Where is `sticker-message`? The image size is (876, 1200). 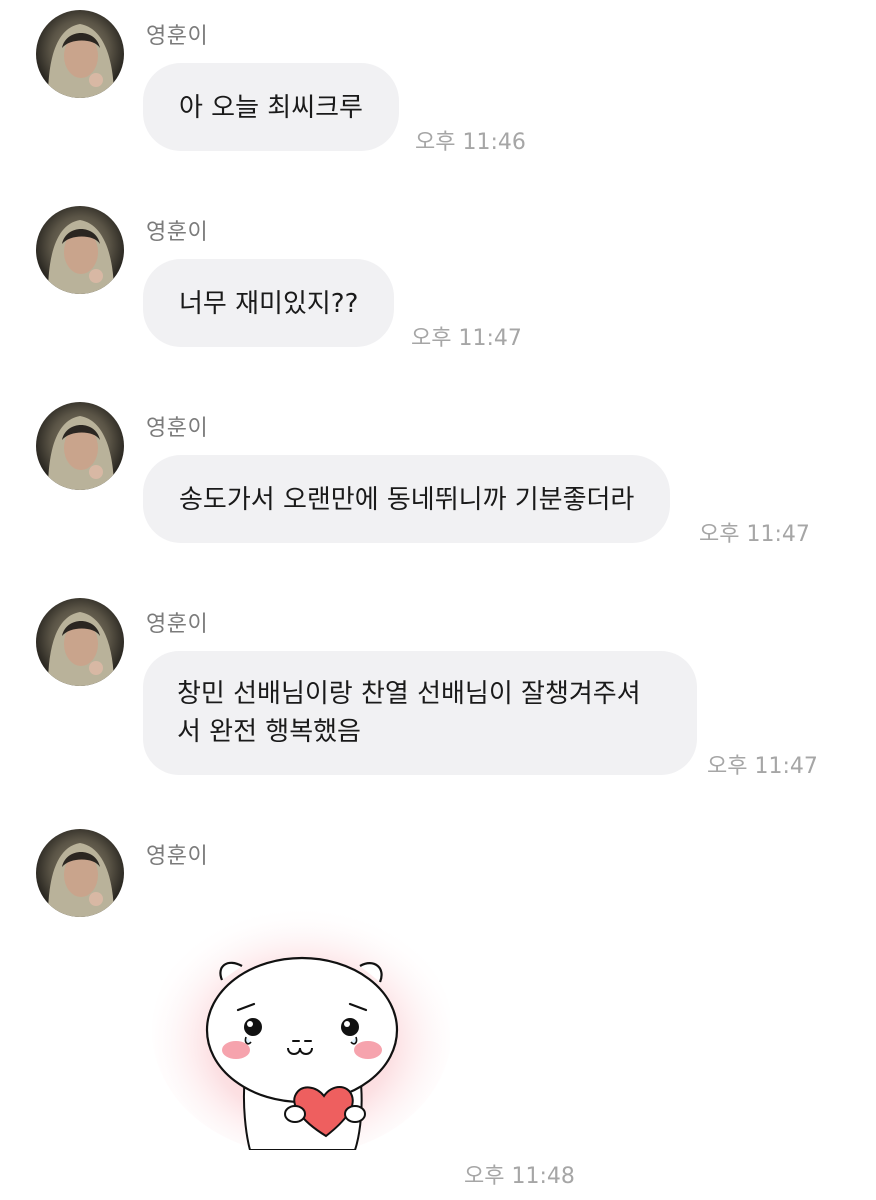
sticker-message is located at coordinates (301, 1022).